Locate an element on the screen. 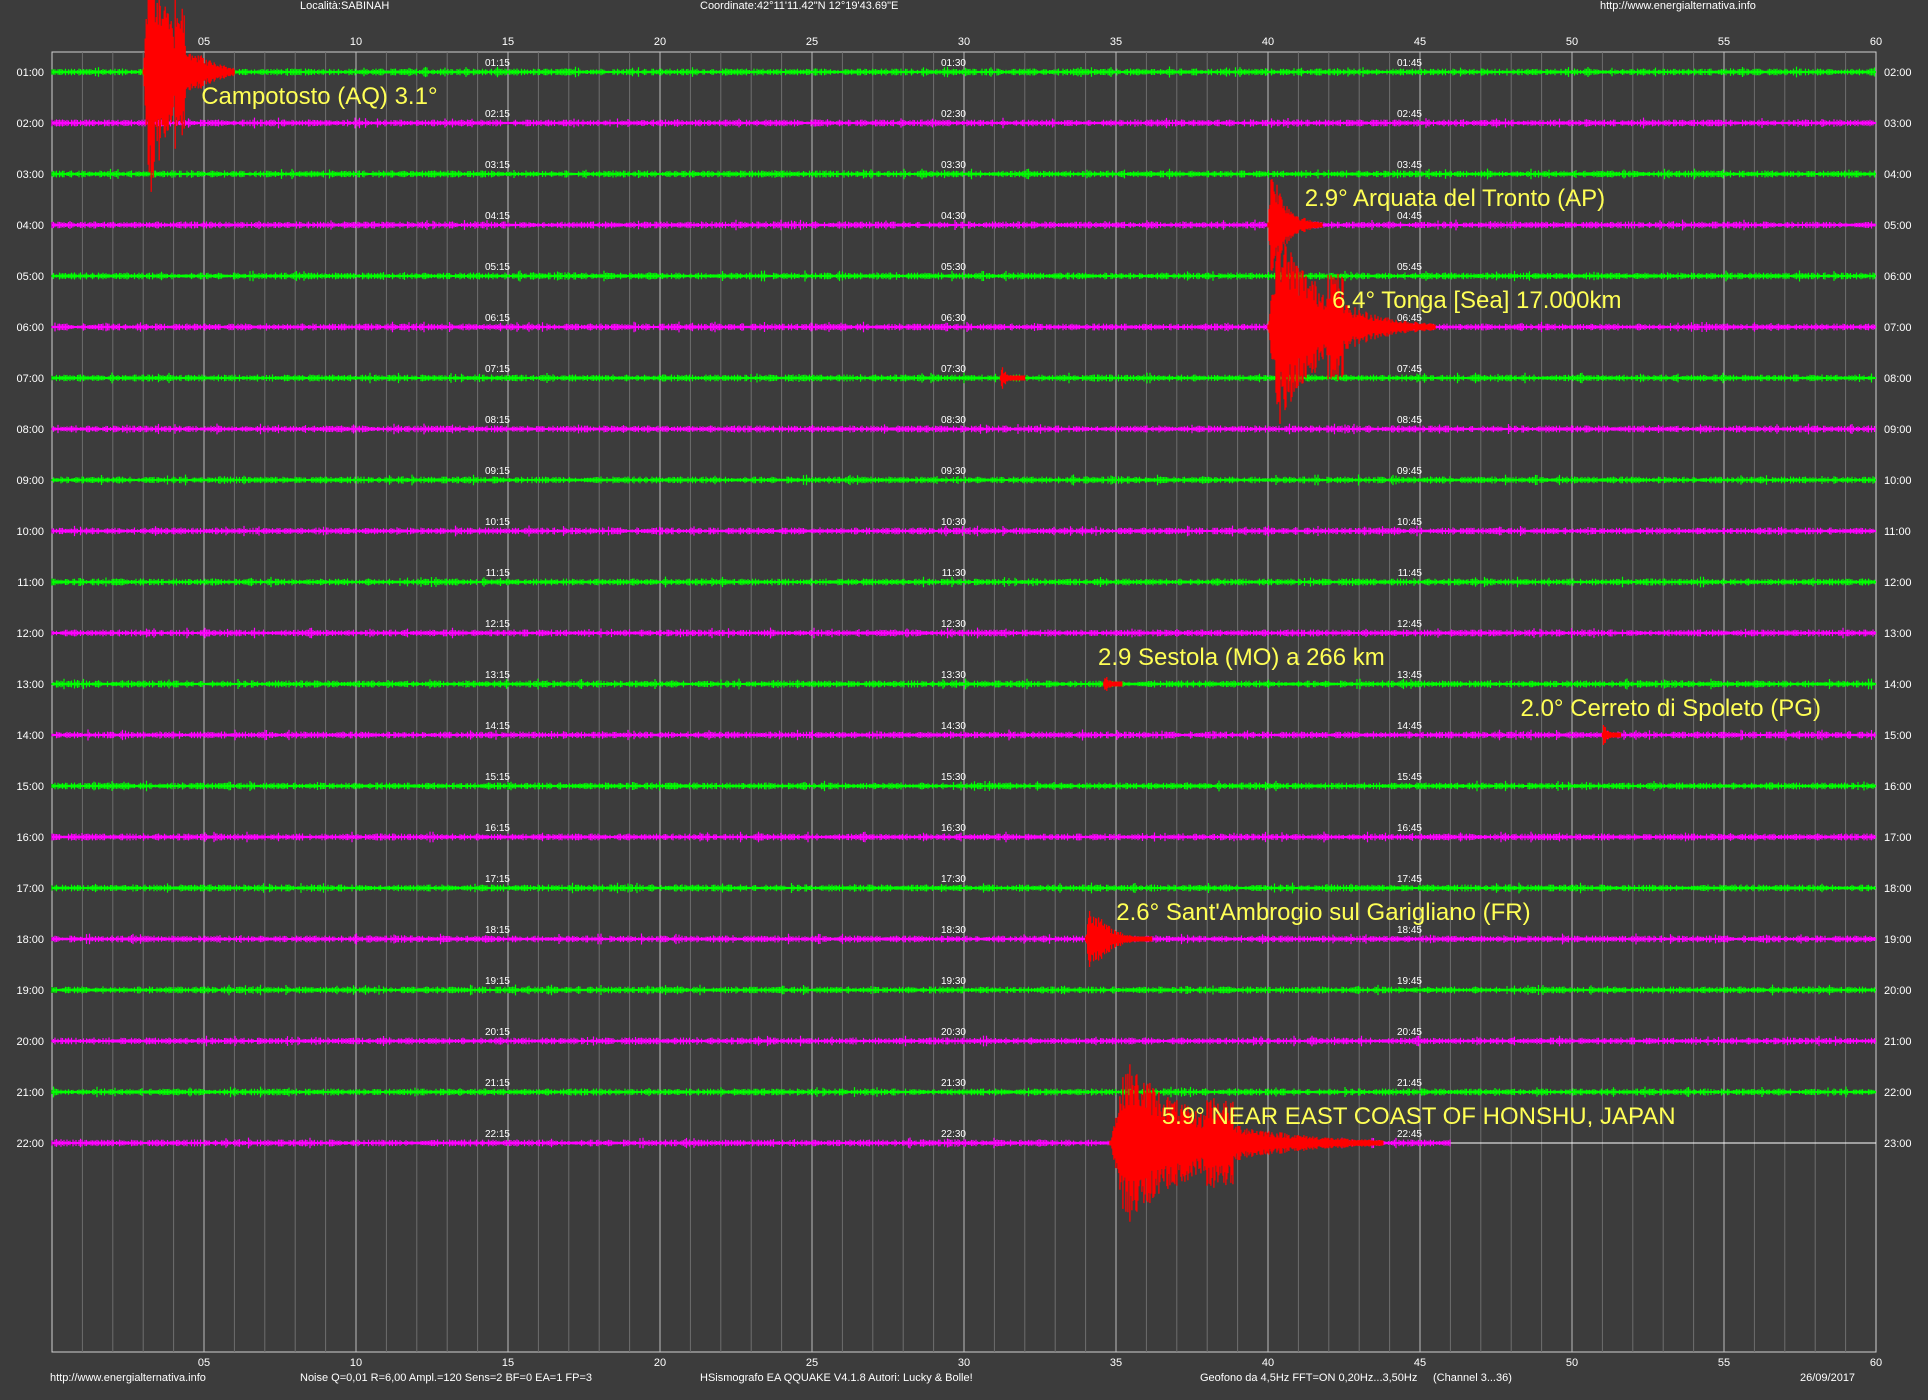 The image size is (1928, 1400). x-tick-label-bottom: 05 is located at coordinates (204, 1363).